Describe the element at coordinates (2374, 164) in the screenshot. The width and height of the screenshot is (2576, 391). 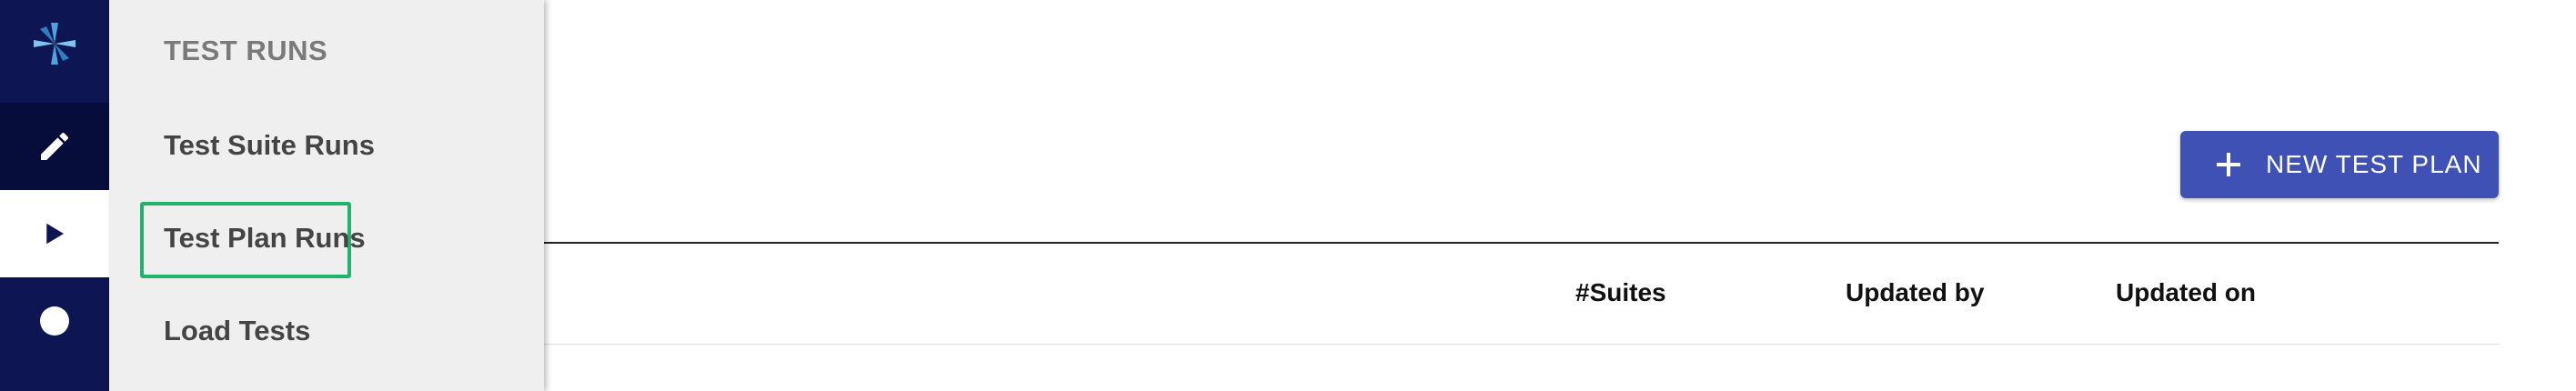
I see `new-test-plan-label: NEW TEST PLAN` at that location.